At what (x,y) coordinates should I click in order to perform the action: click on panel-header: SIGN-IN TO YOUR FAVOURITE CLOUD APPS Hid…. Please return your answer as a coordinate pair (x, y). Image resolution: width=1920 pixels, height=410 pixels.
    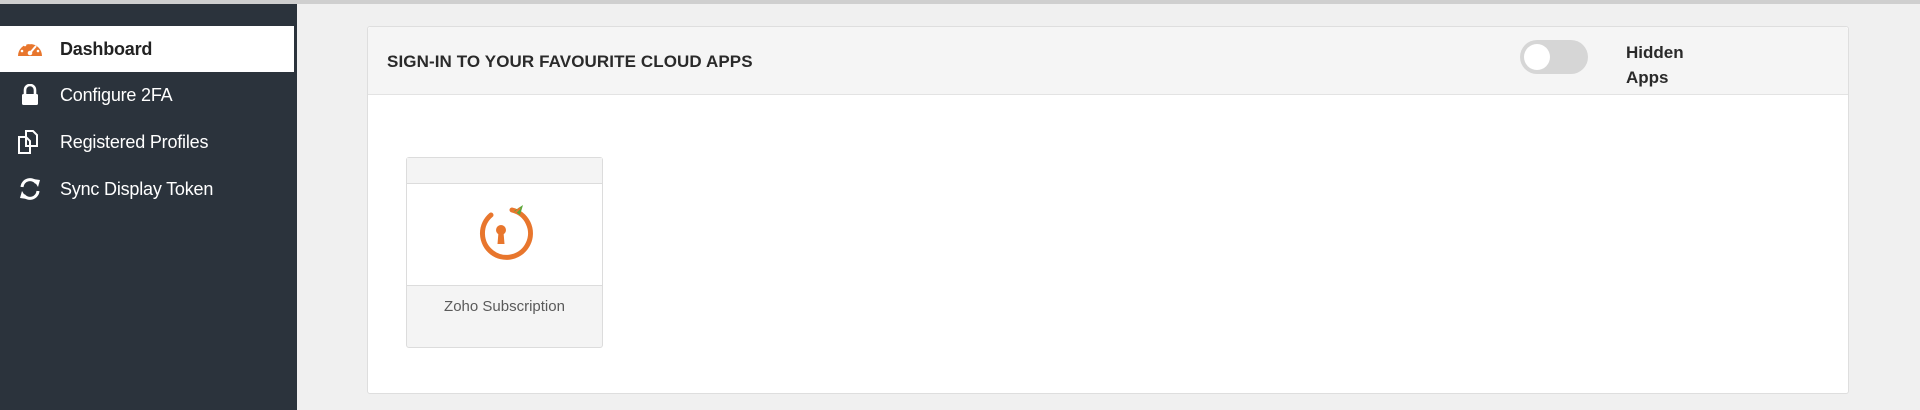
    Looking at the image, I should click on (1108, 61).